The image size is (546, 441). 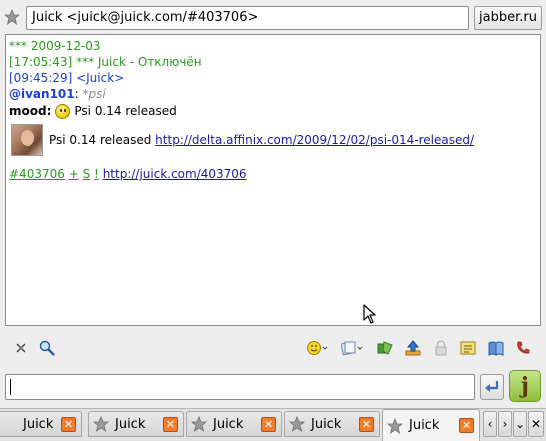 What do you see at coordinates (273, 174) in the screenshot?
I see `post-actions: #403706 + S ! http://juick.com/403706` at bounding box center [273, 174].